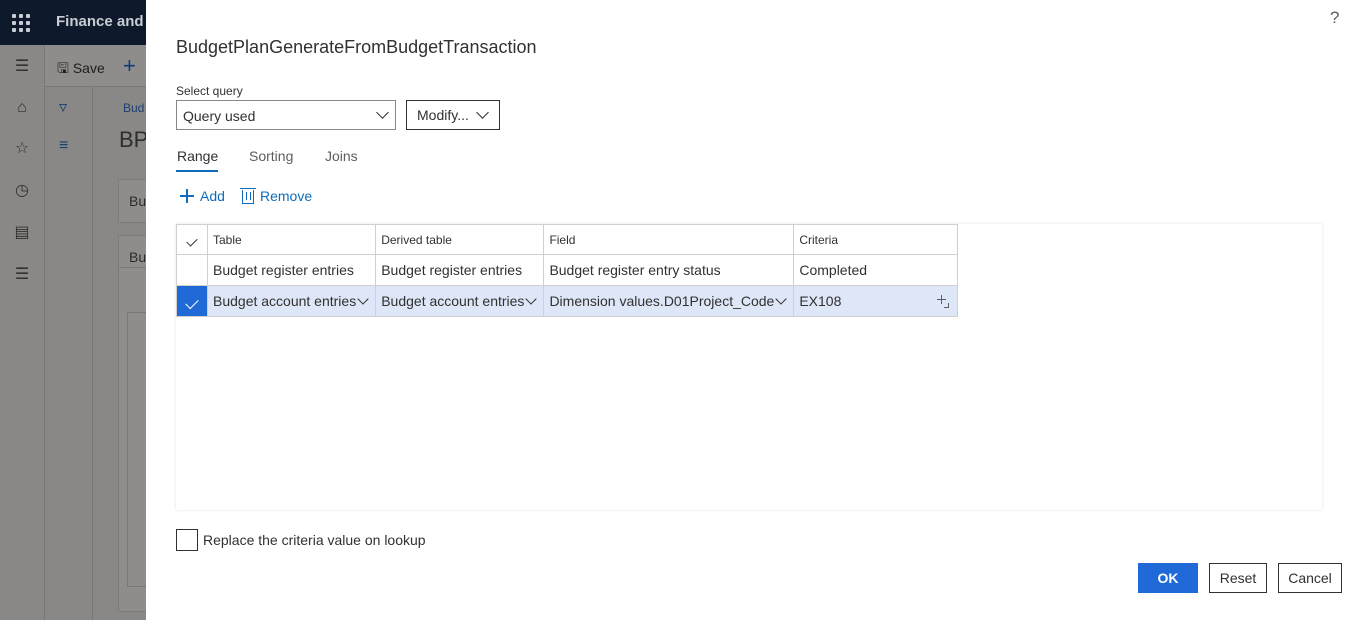 This screenshot has width=1361, height=620. Describe the element at coordinates (1310, 578) in the screenshot. I see `cancel-button: Cancel` at that location.